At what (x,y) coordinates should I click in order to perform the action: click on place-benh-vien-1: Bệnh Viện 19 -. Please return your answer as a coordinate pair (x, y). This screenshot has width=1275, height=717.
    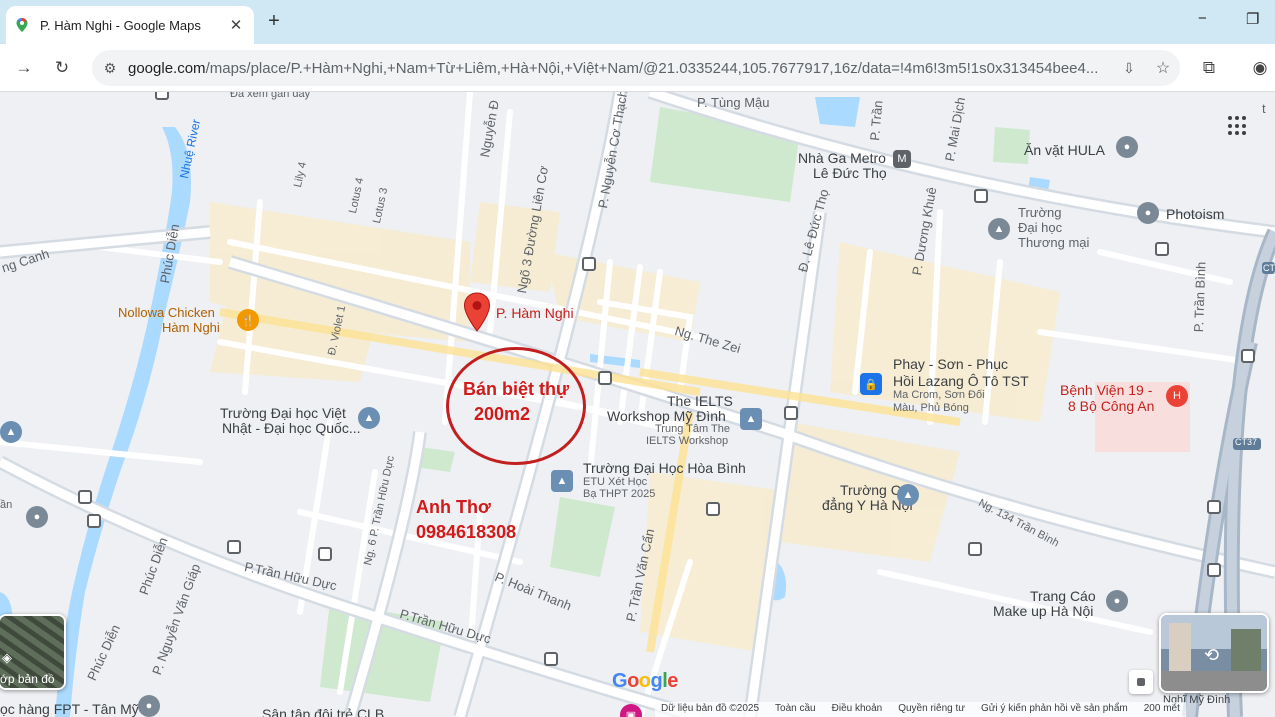
    Looking at the image, I should click on (1106, 390).